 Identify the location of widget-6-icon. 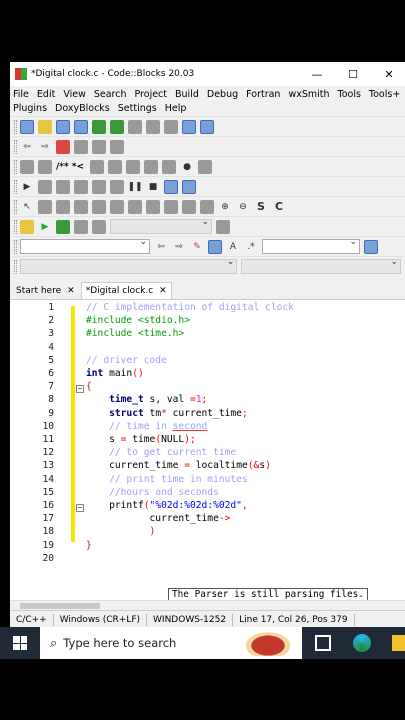
(135, 206).